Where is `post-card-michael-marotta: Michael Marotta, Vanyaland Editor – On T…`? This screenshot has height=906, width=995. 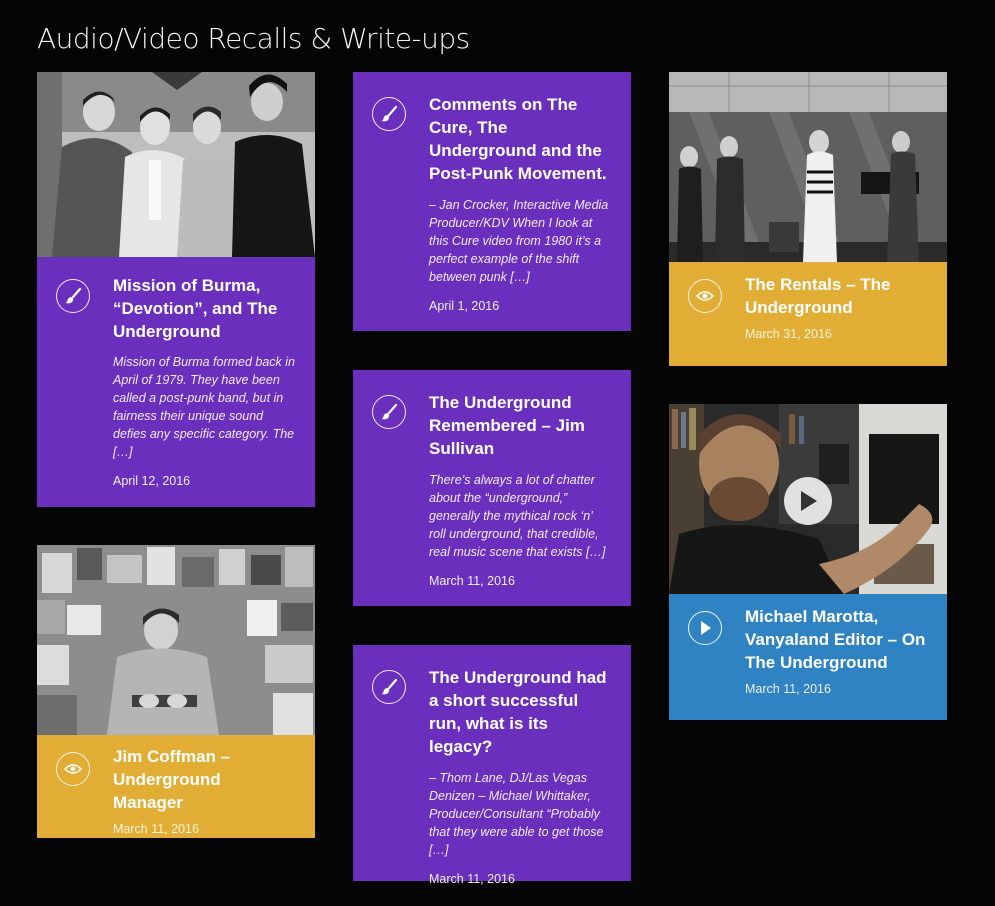 post-card-michael-marotta: Michael Marotta, Vanyaland Editor – On T… is located at coordinates (808, 562).